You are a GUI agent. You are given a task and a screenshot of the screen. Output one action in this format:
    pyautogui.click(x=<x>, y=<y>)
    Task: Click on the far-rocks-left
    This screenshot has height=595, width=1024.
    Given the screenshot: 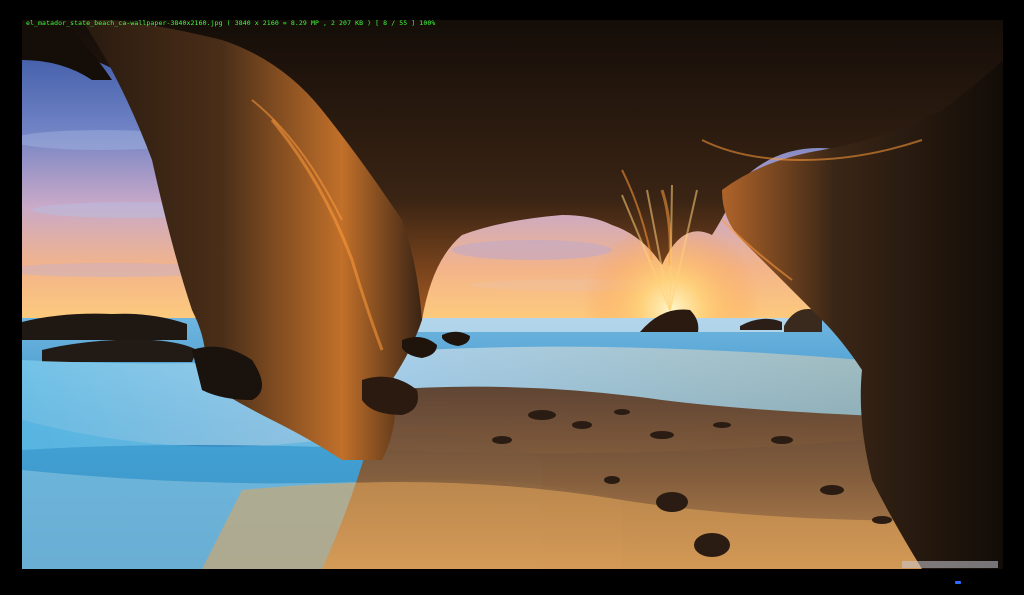 What is the action you would take?
    pyautogui.click(x=104, y=326)
    